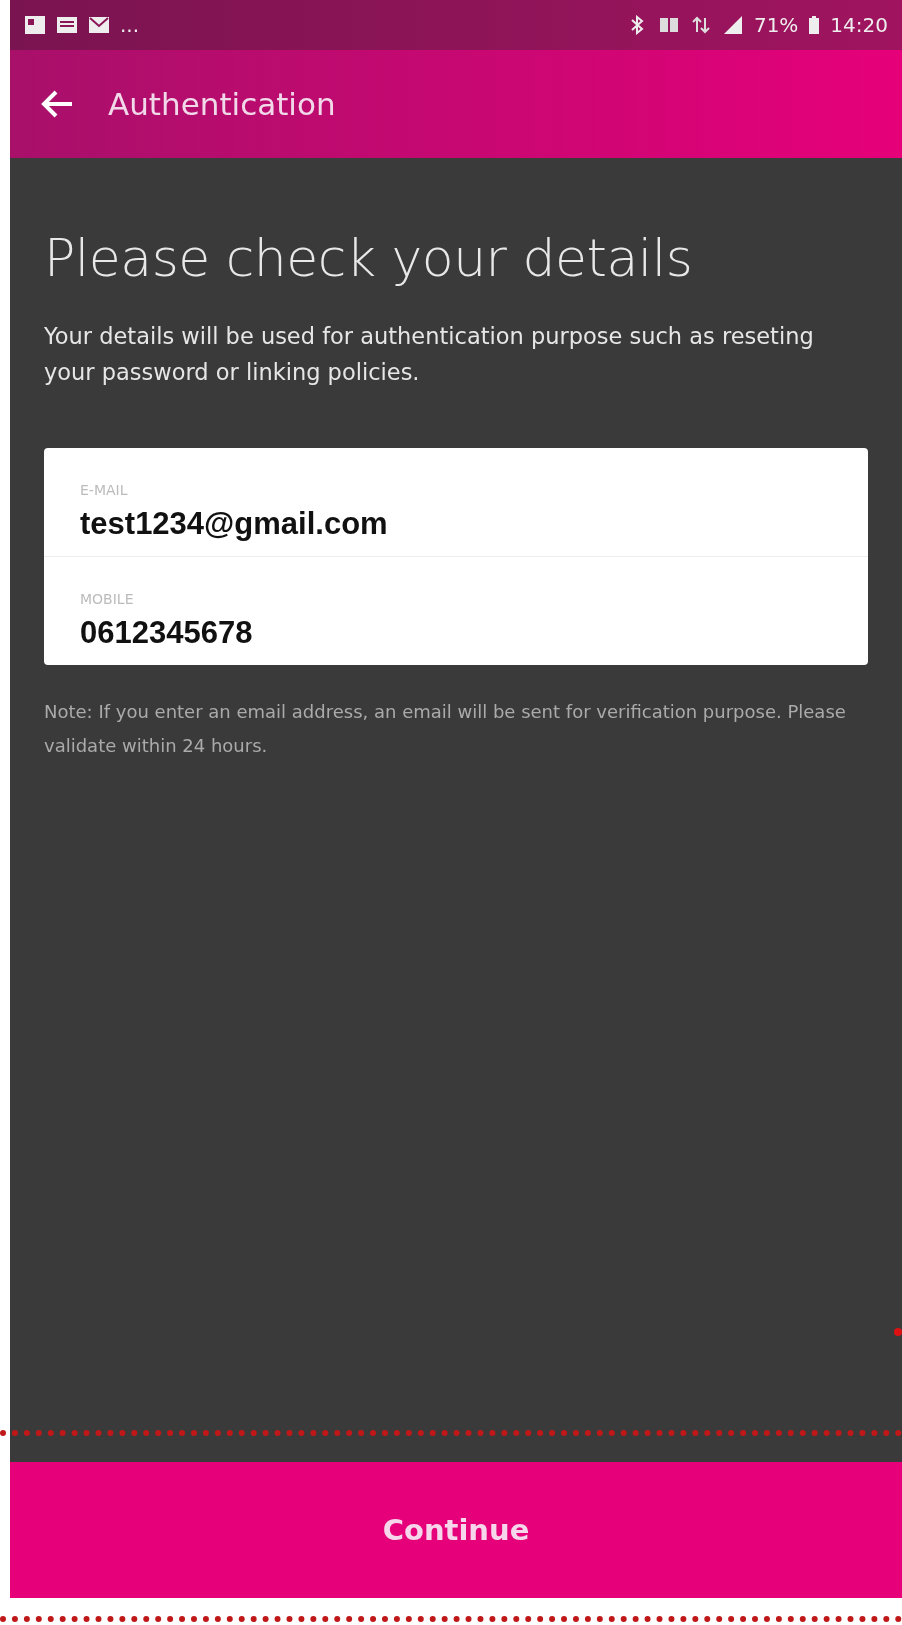 The height and width of the screenshot is (1625, 902). I want to click on input-field: 0612345678, so click(456, 633).